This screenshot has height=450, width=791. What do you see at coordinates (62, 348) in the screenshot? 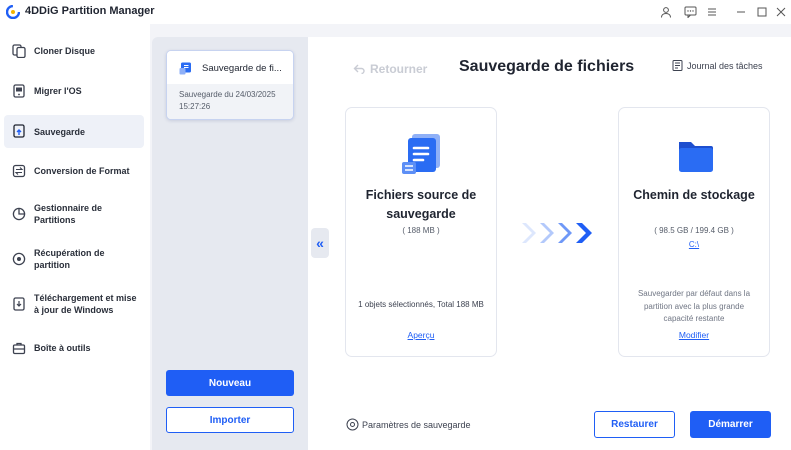
I see `sidebar-item-label: Boîte à outils` at bounding box center [62, 348].